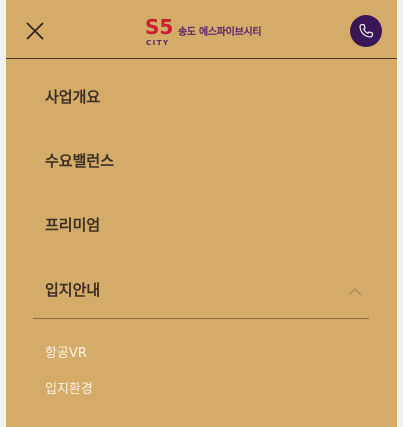 The width and height of the screenshot is (403, 427). What do you see at coordinates (159, 27) in the screenshot?
I see `svg-text: S5` at bounding box center [159, 27].